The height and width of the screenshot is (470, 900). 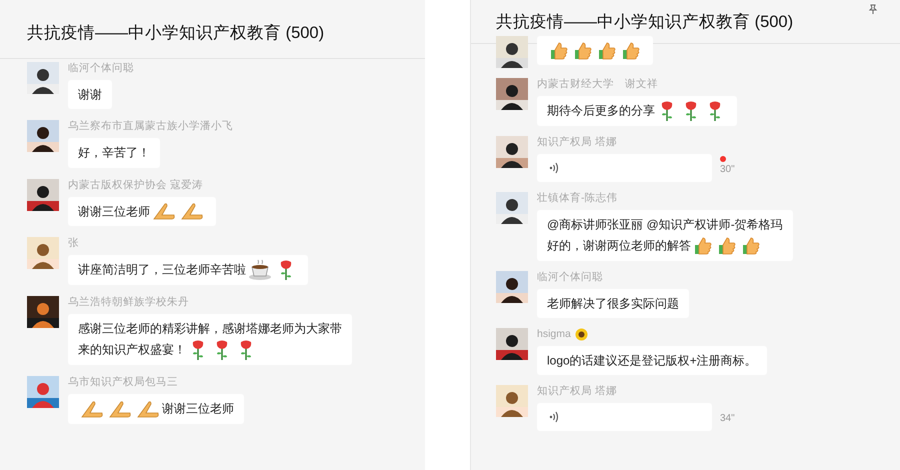 What do you see at coordinates (132, 349) in the screenshot?
I see `message-text: 来的知识产权盛宴！` at bounding box center [132, 349].